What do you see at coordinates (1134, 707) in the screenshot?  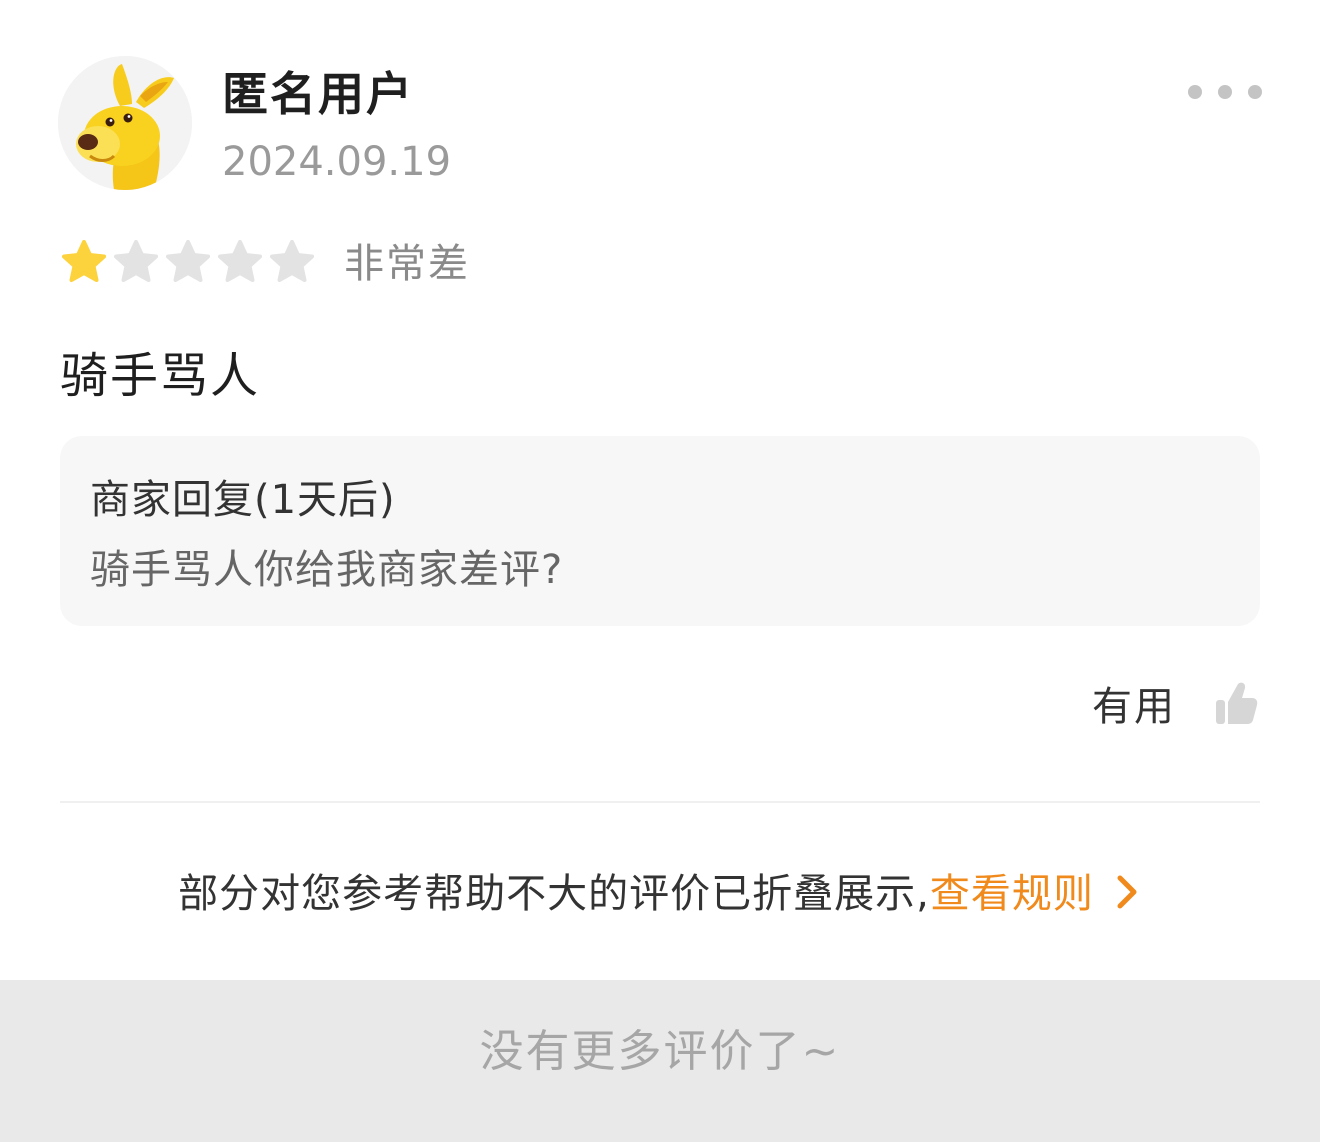 I see `useful-label: 有用` at bounding box center [1134, 707].